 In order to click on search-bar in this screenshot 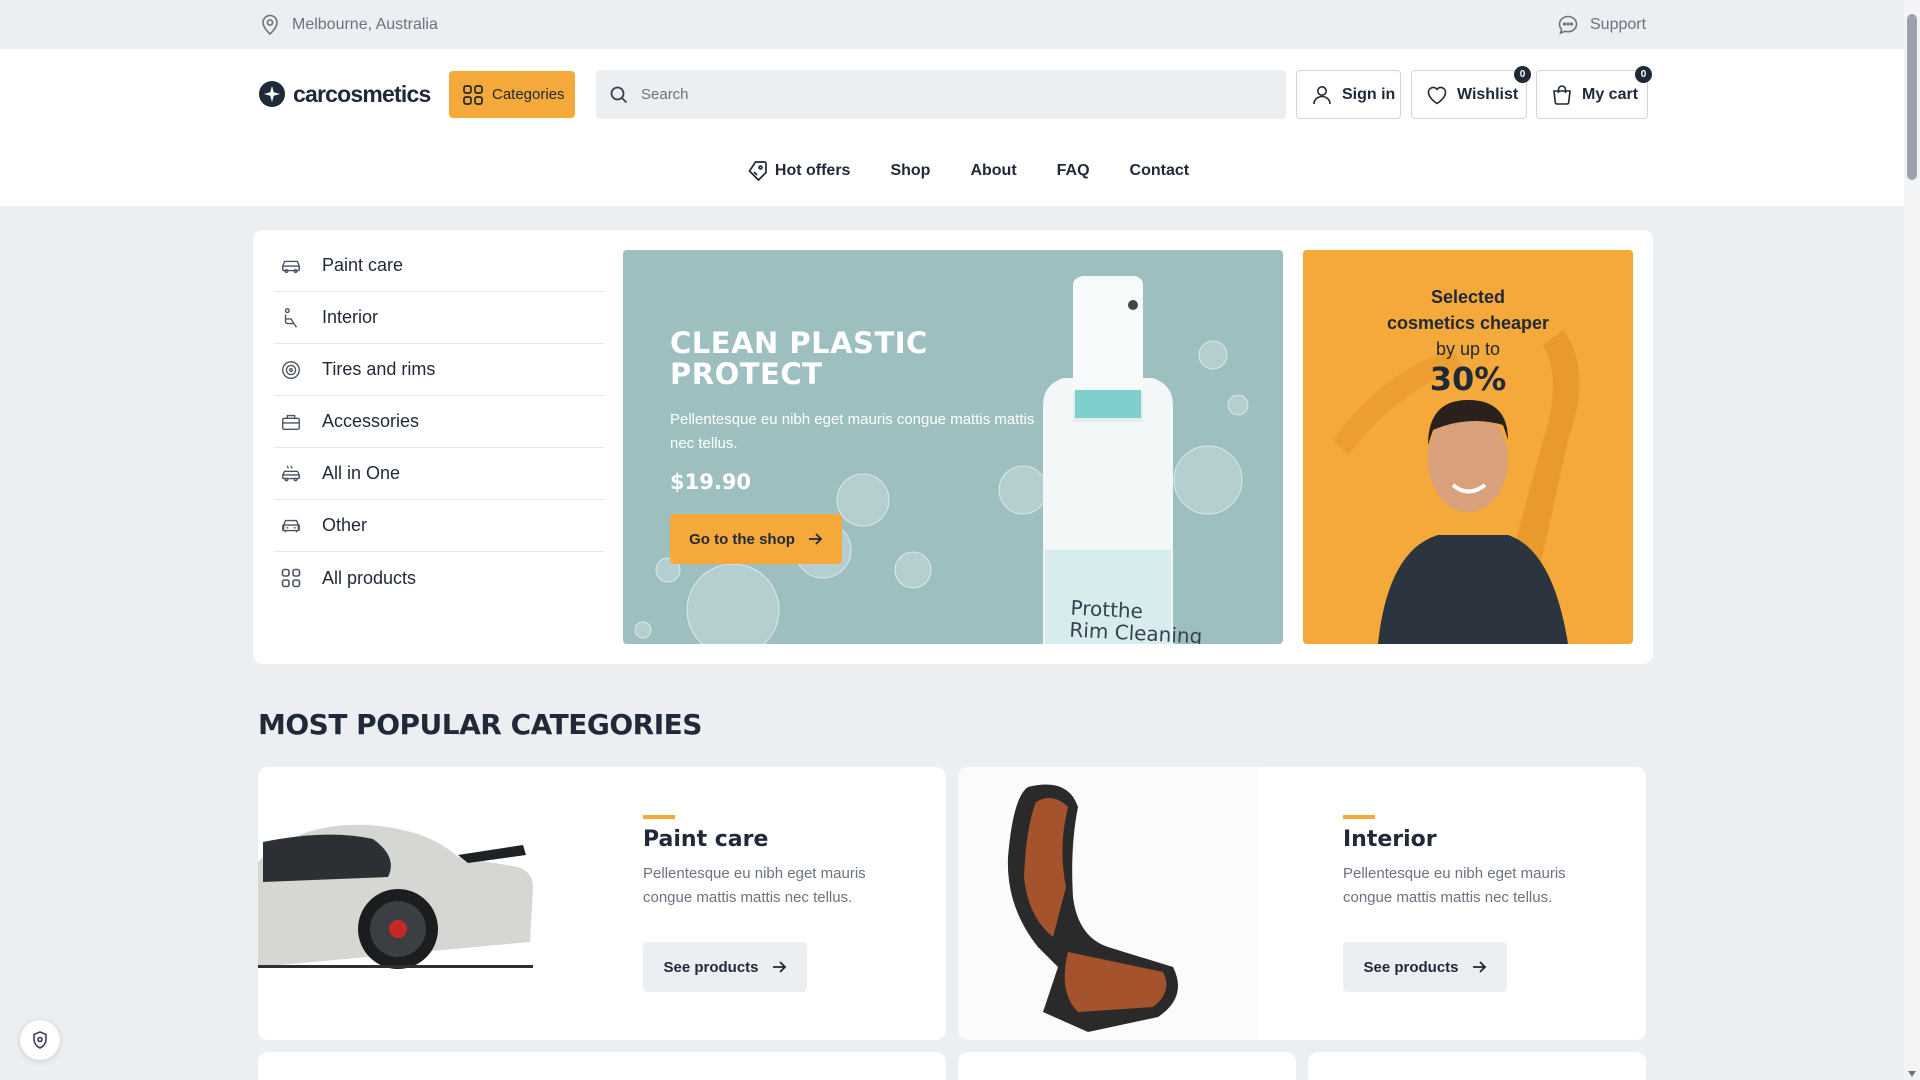, I will do `click(941, 94)`.